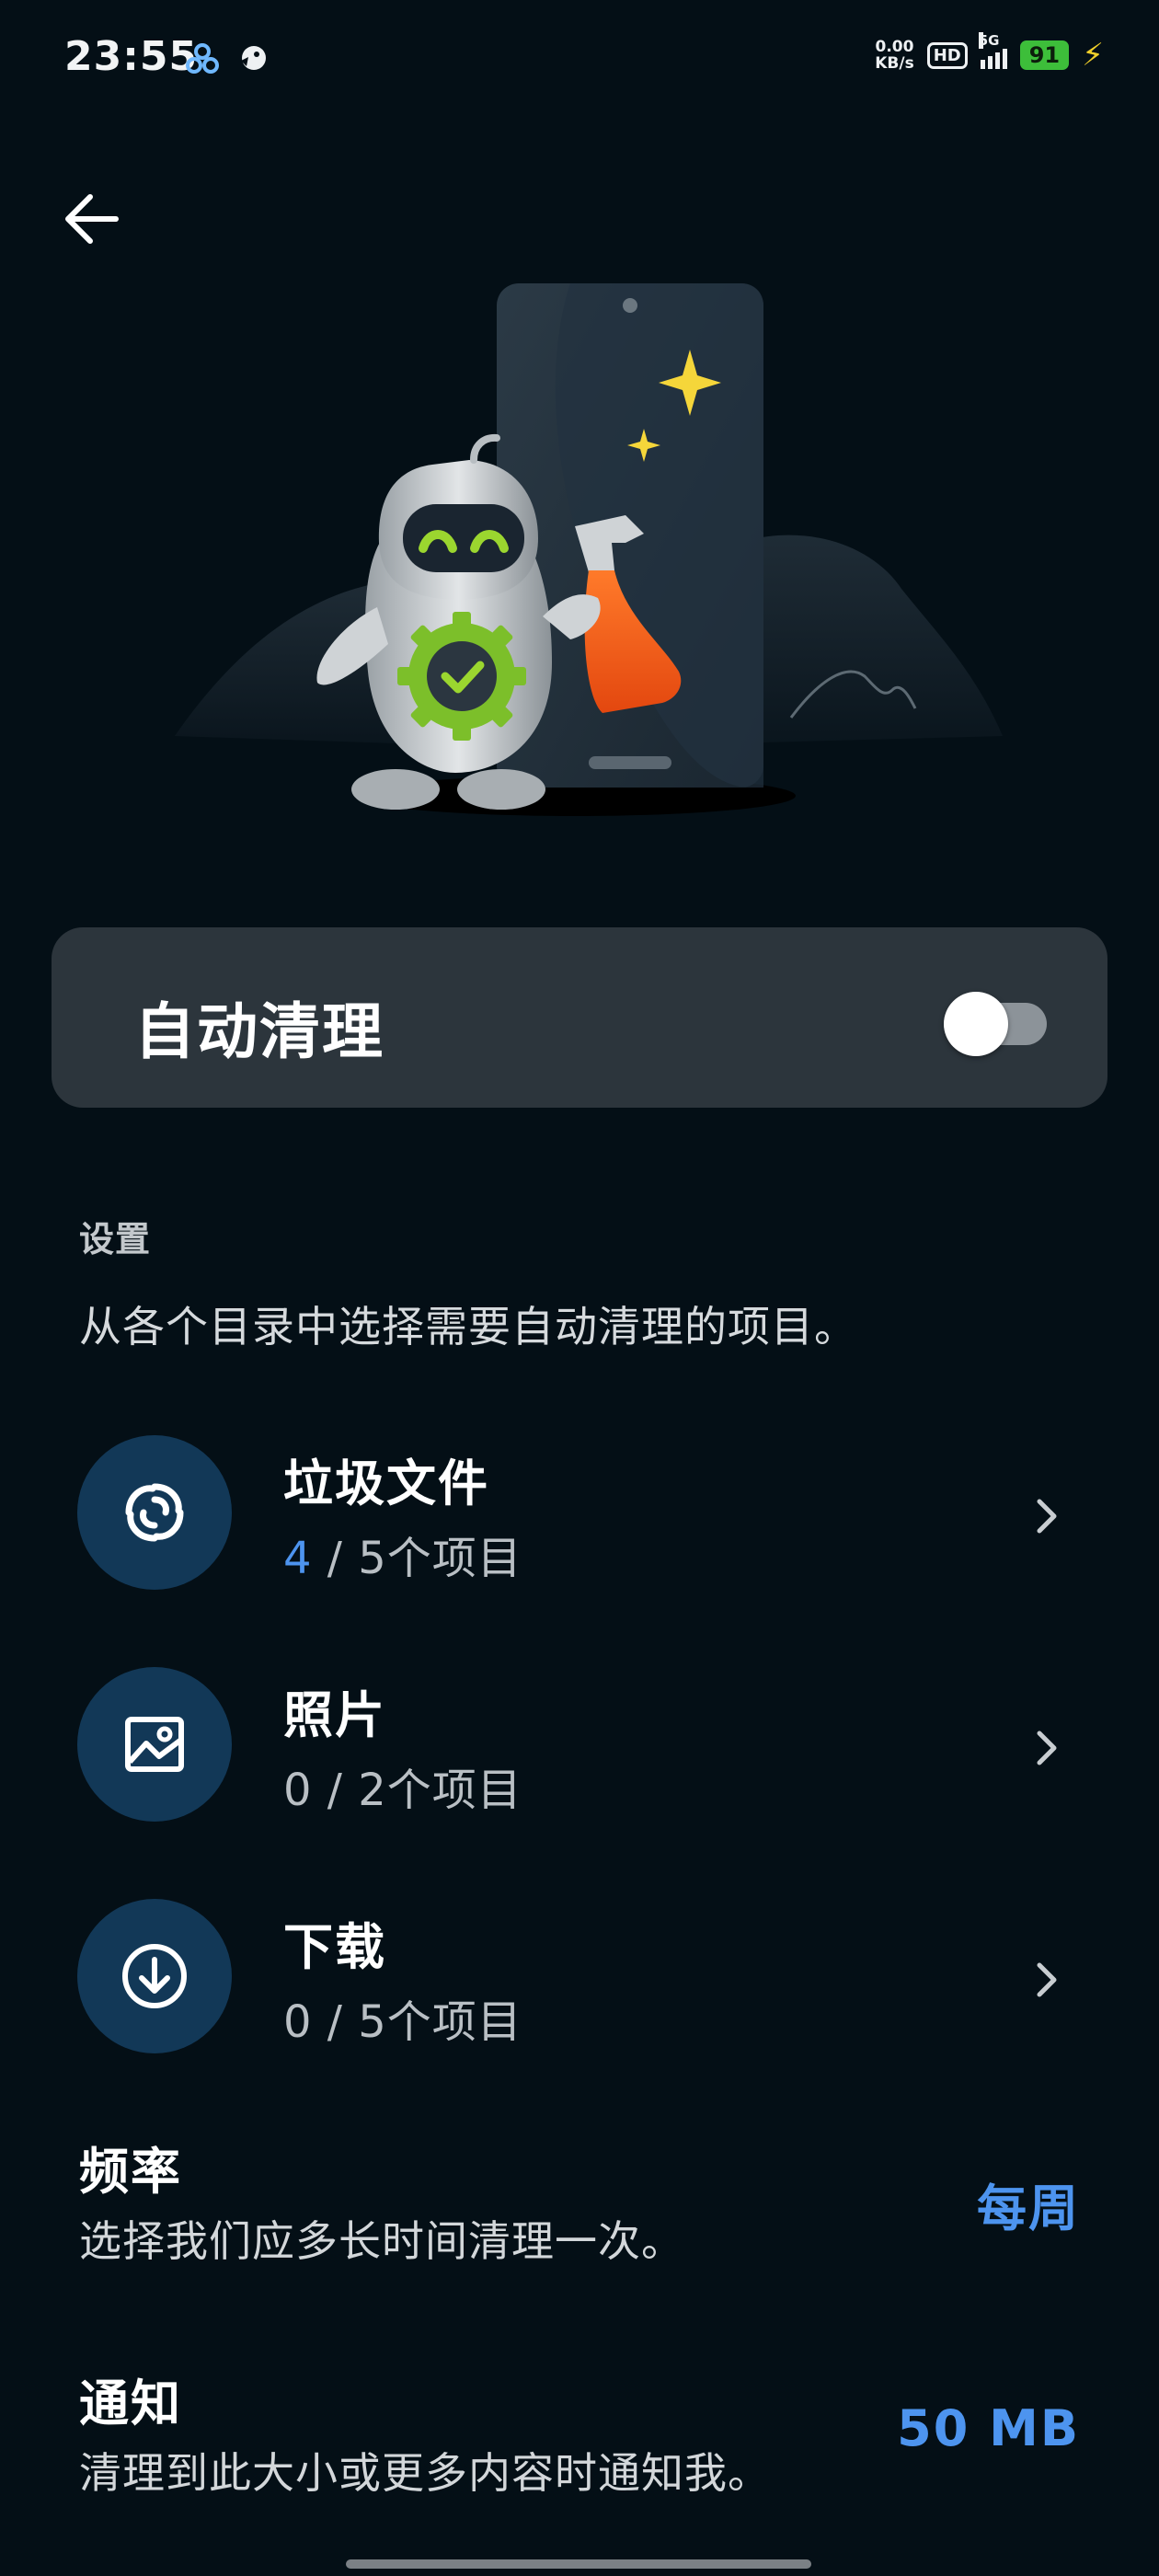 The height and width of the screenshot is (2576, 1159). I want to click on category-junk-files: 垃圾文件 4 / 5个项目, so click(579, 1507).